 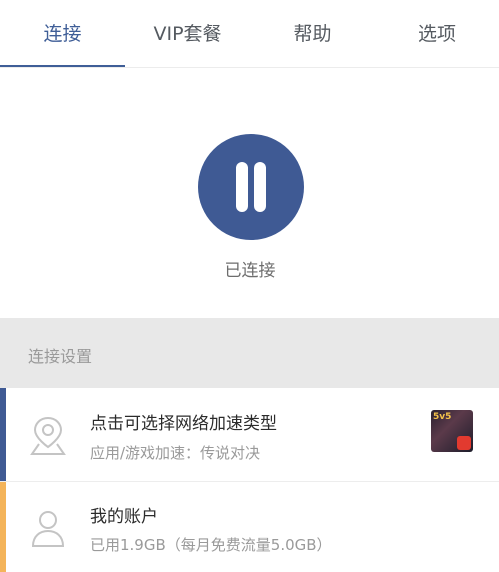 I want to click on tab-connect: 连接, so click(x=62, y=34).